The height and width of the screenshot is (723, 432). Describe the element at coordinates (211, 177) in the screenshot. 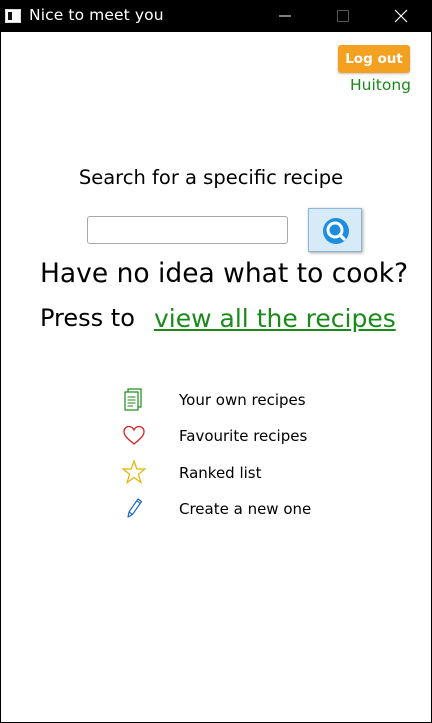

I see `search-heading: Search for a specific recipe` at that location.